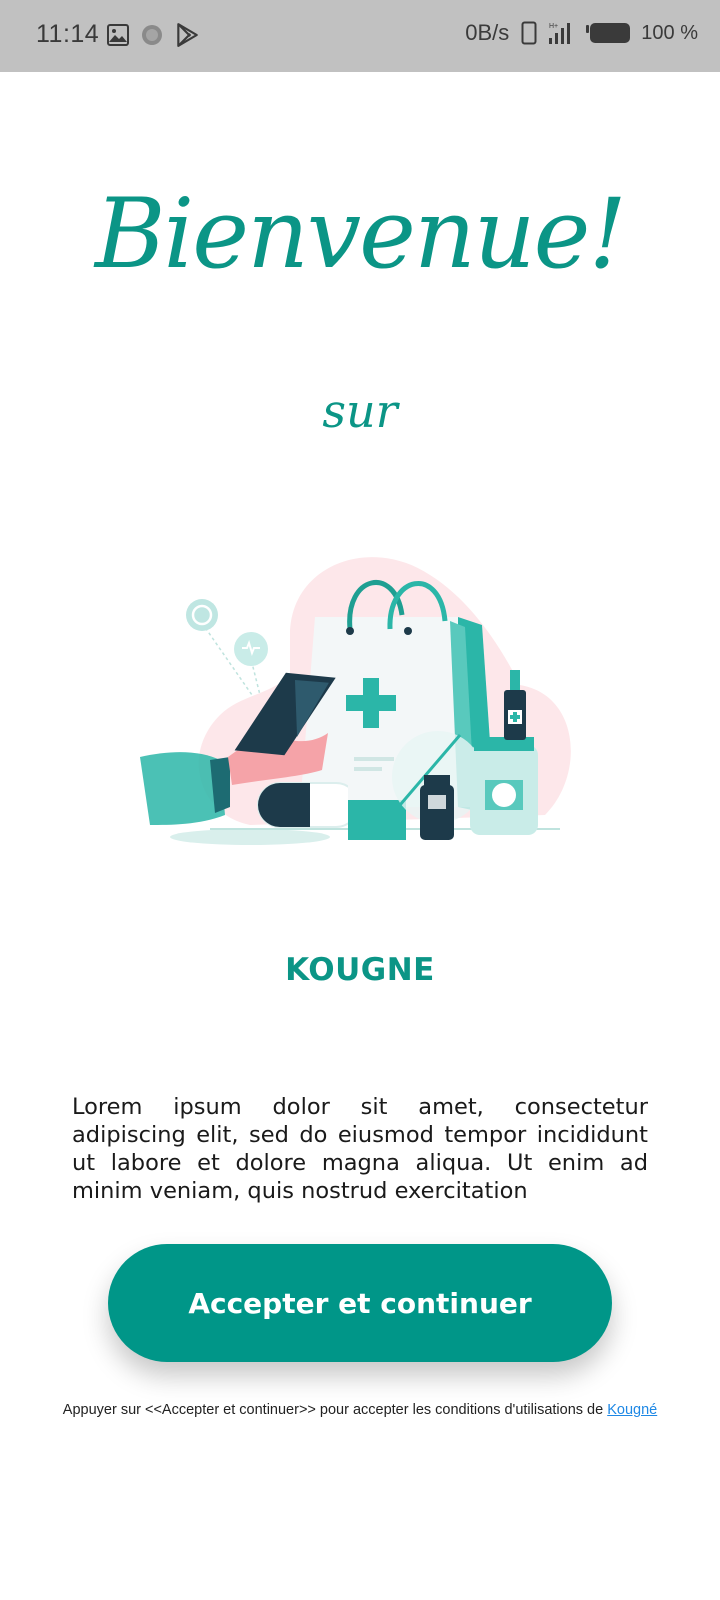  Describe the element at coordinates (487, 32) in the screenshot. I see `network-speed: 0B/s` at that location.